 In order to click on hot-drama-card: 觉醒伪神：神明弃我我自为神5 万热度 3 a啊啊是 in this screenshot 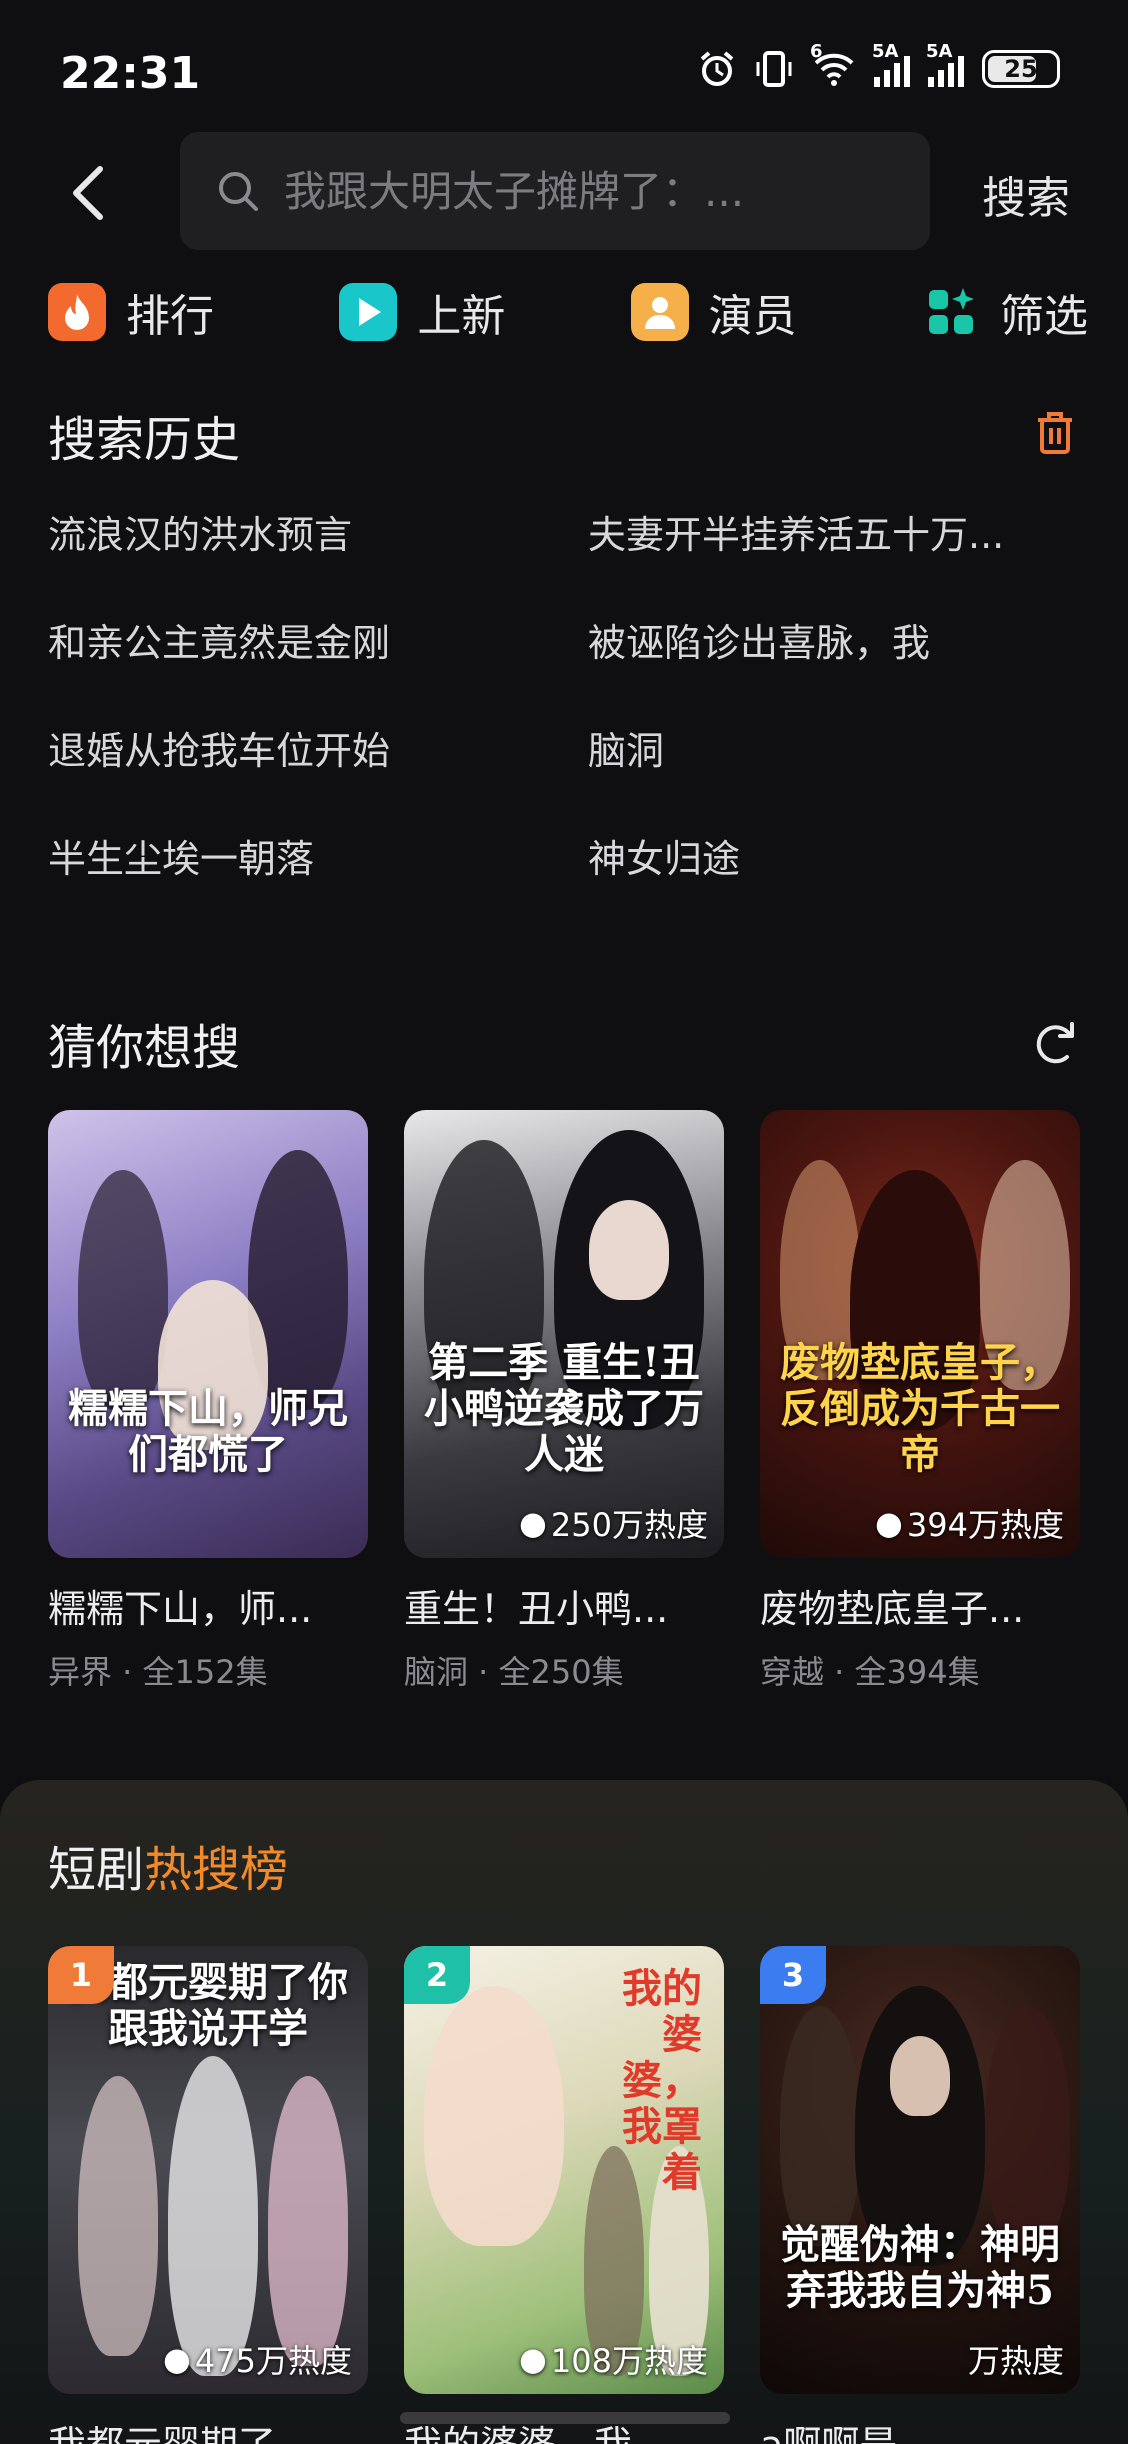, I will do `click(920, 2195)`.